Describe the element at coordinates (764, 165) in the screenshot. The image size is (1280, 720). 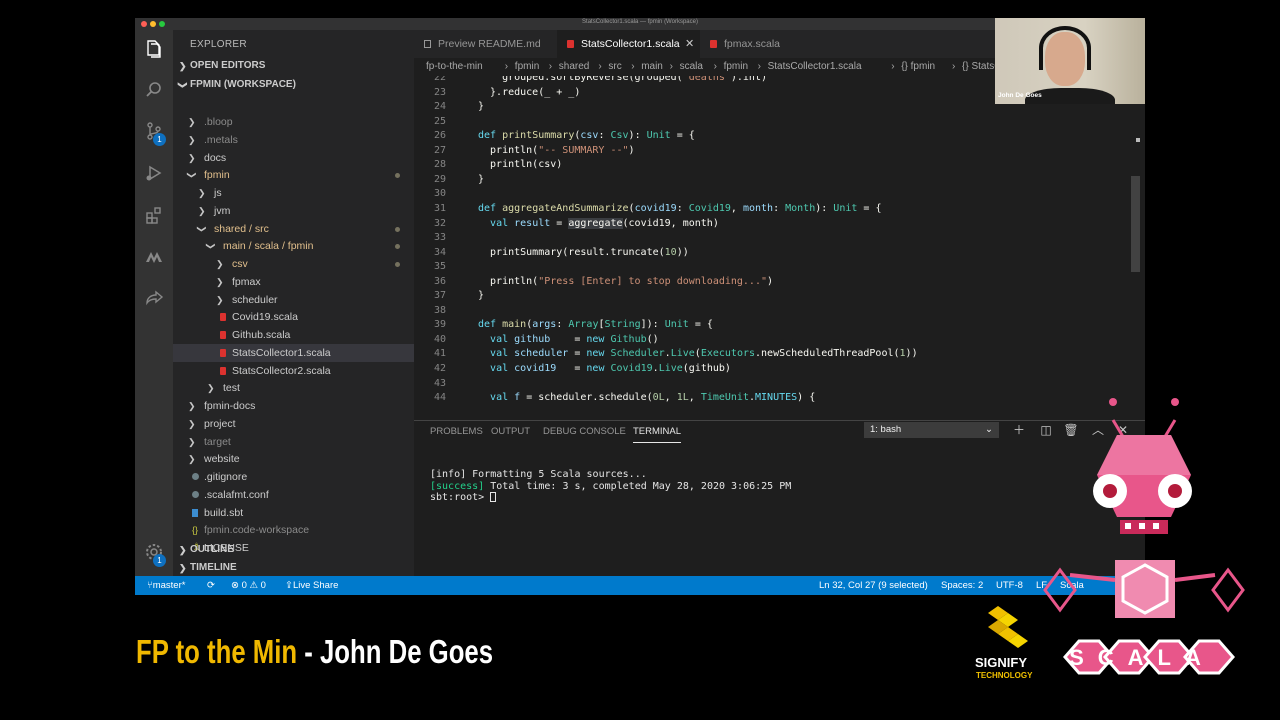
I see `code-line: 28 println(csv)` at that location.